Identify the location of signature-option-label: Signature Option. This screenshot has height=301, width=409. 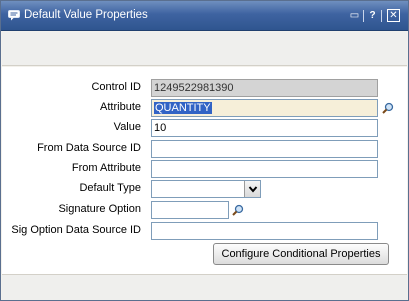
(99, 209).